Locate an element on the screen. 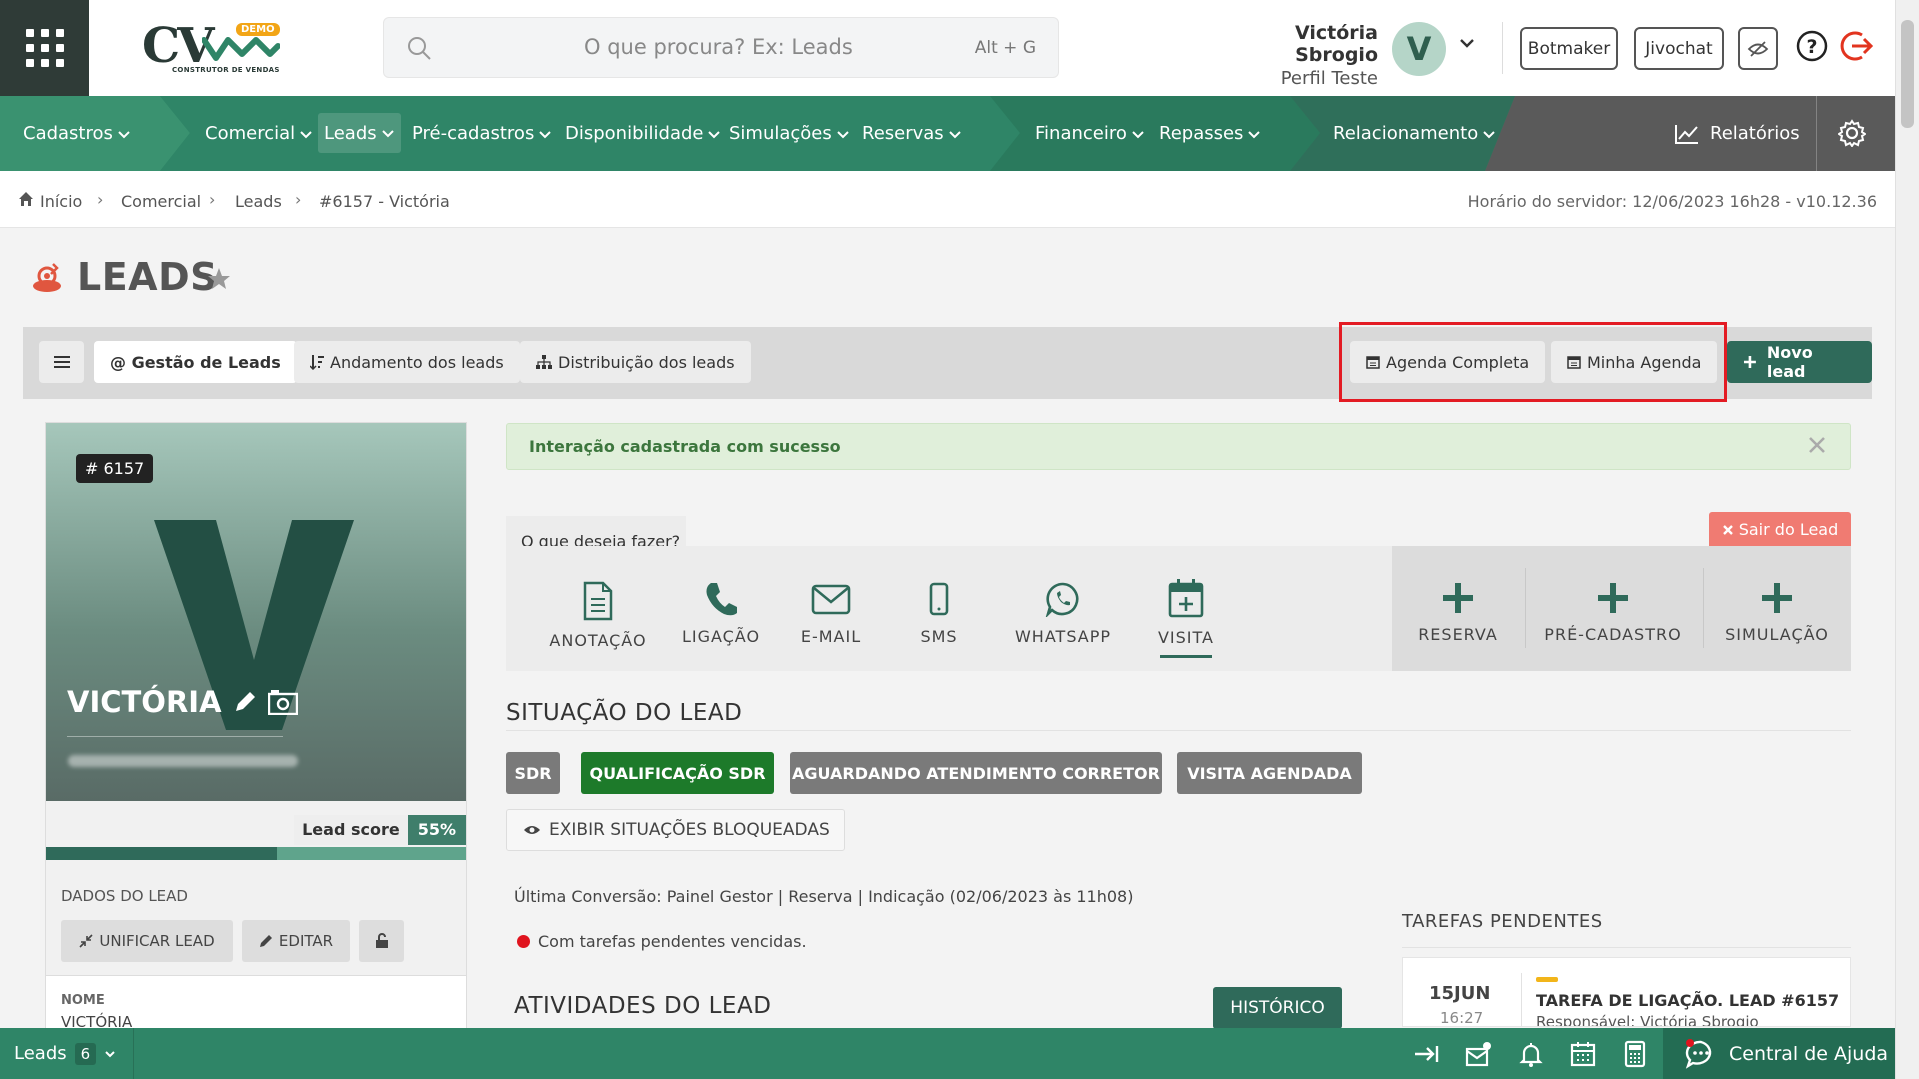 The height and width of the screenshot is (1079, 1919). close-icon is located at coordinates (1817, 445).